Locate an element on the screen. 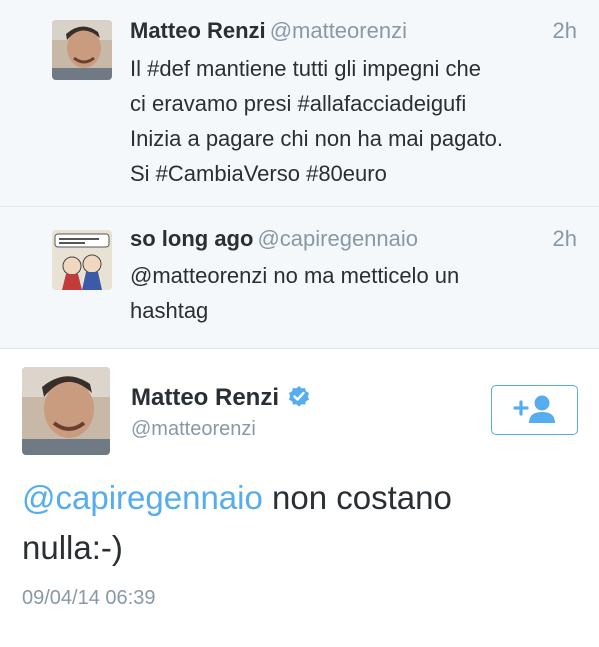 The width and height of the screenshot is (599, 647). timestamp: 09/04/14 06:39 is located at coordinates (89, 598).